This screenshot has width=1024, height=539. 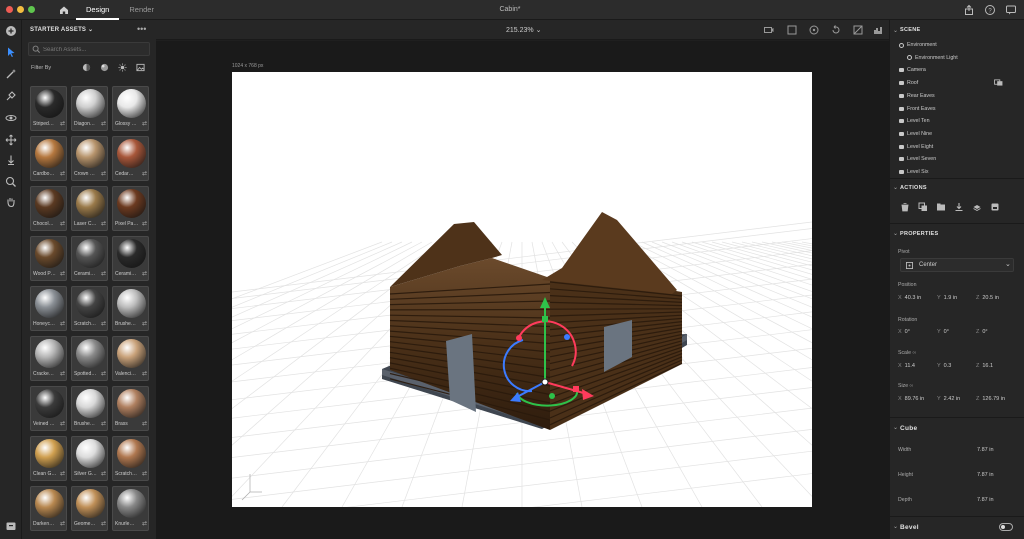 What do you see at coordinates (130, 208) in the screenshot?
I see `asset-tile: Pixel Pa… ⇄` at bounding box center [130, 208].